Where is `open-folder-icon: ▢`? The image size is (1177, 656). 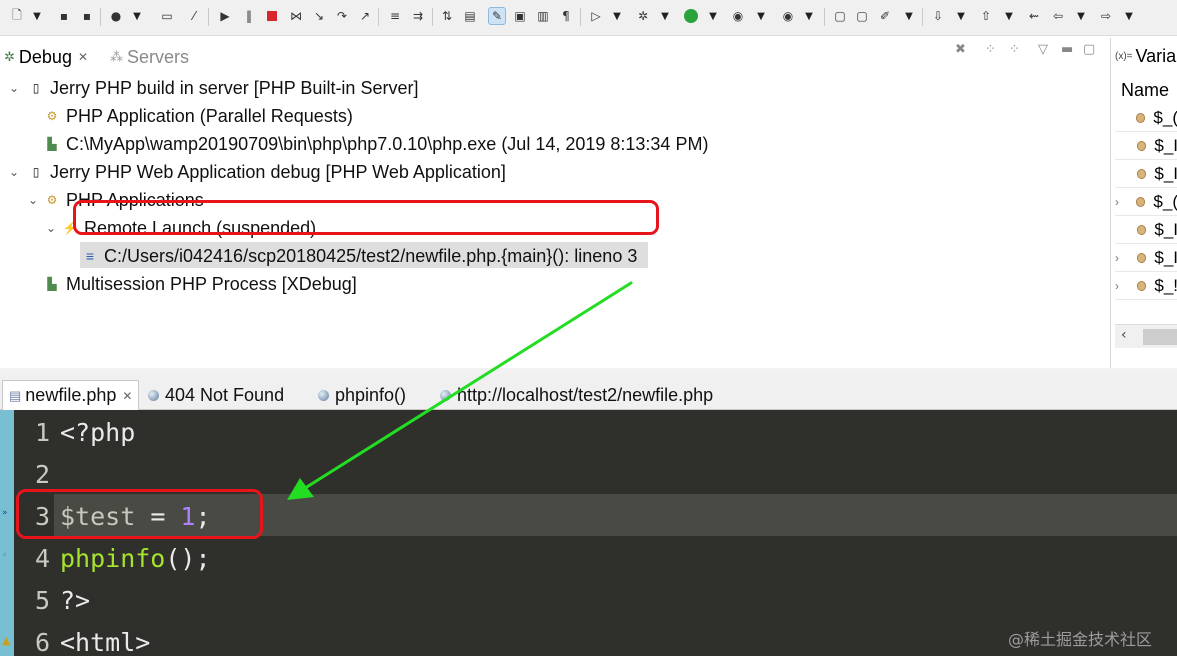 open-folder-icon: ▢ is located at coordinates (862, 16).